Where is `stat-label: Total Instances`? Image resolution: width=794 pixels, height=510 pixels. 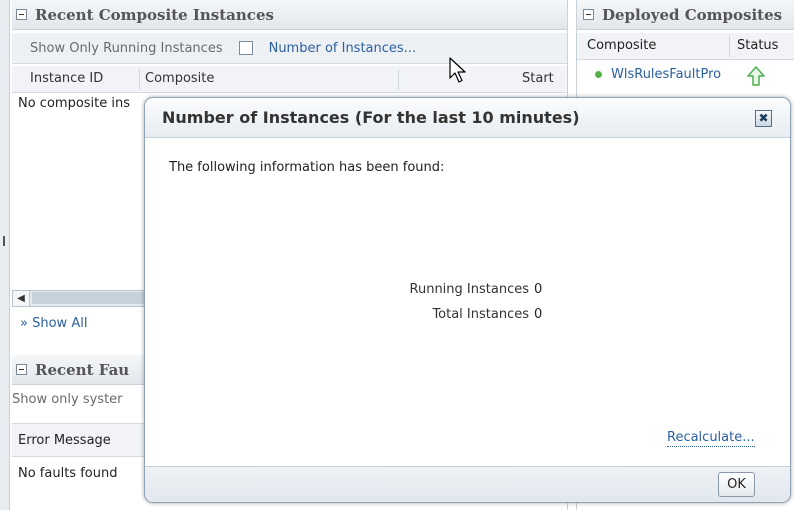 stat-label: Total Instances is located at coordinates (480, 314).